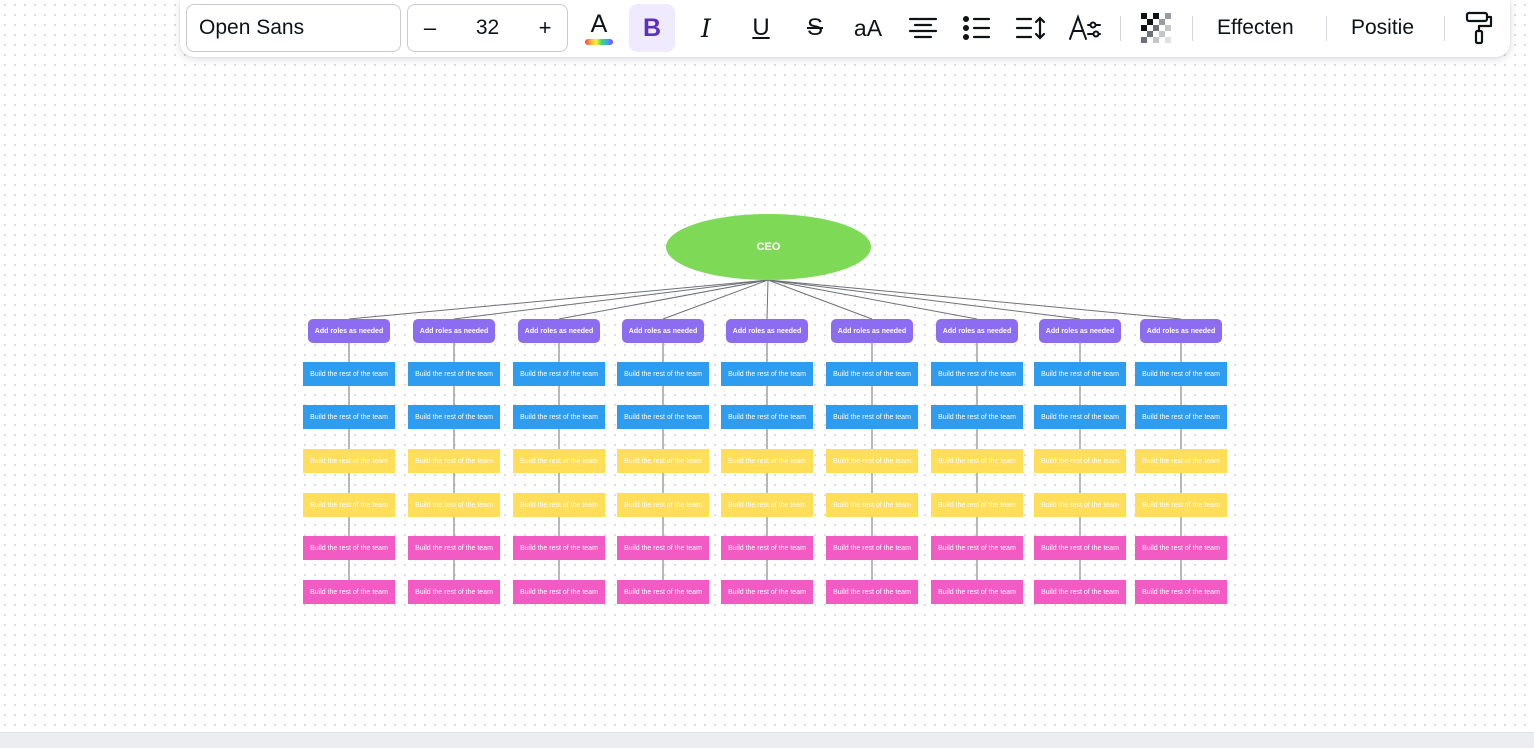 This screenshot has height=748, width=1534. I want to click on ceo-label: CEO, so click(768, 247).